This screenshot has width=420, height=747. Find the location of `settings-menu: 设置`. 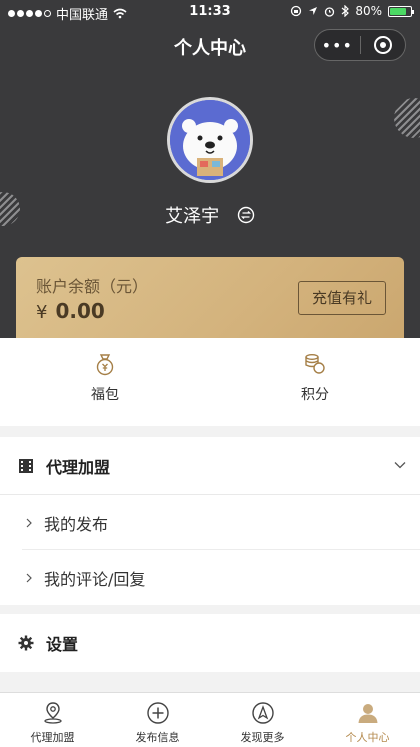

settings-menu: 设置 is located at coordinates (210, 643).